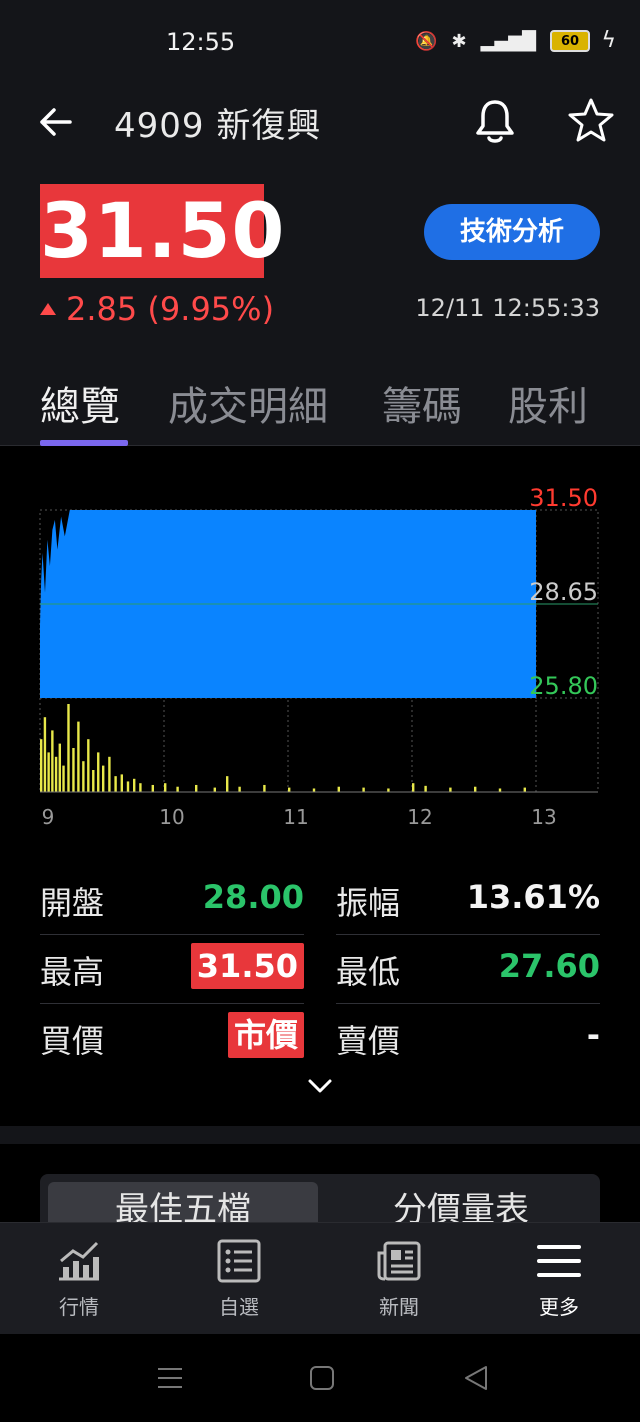 The image size is (640, 1422). Describe the element at coordinates (399, 1307) in the screenshot. I see `nav-news-label: 新聞` at that location.